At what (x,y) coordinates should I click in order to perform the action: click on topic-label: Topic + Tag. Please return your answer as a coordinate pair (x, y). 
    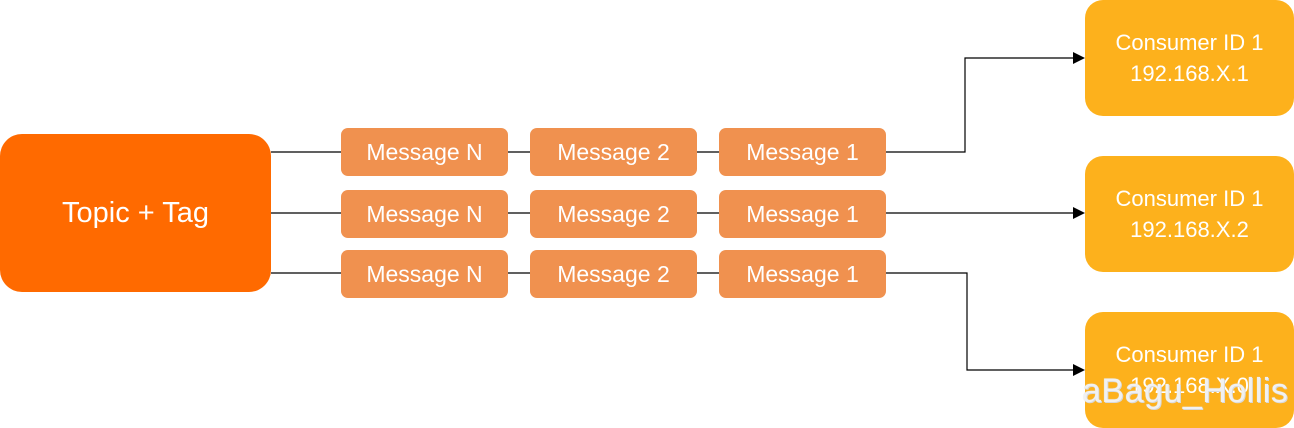
    Looking at the image, I should click on (135, 212).